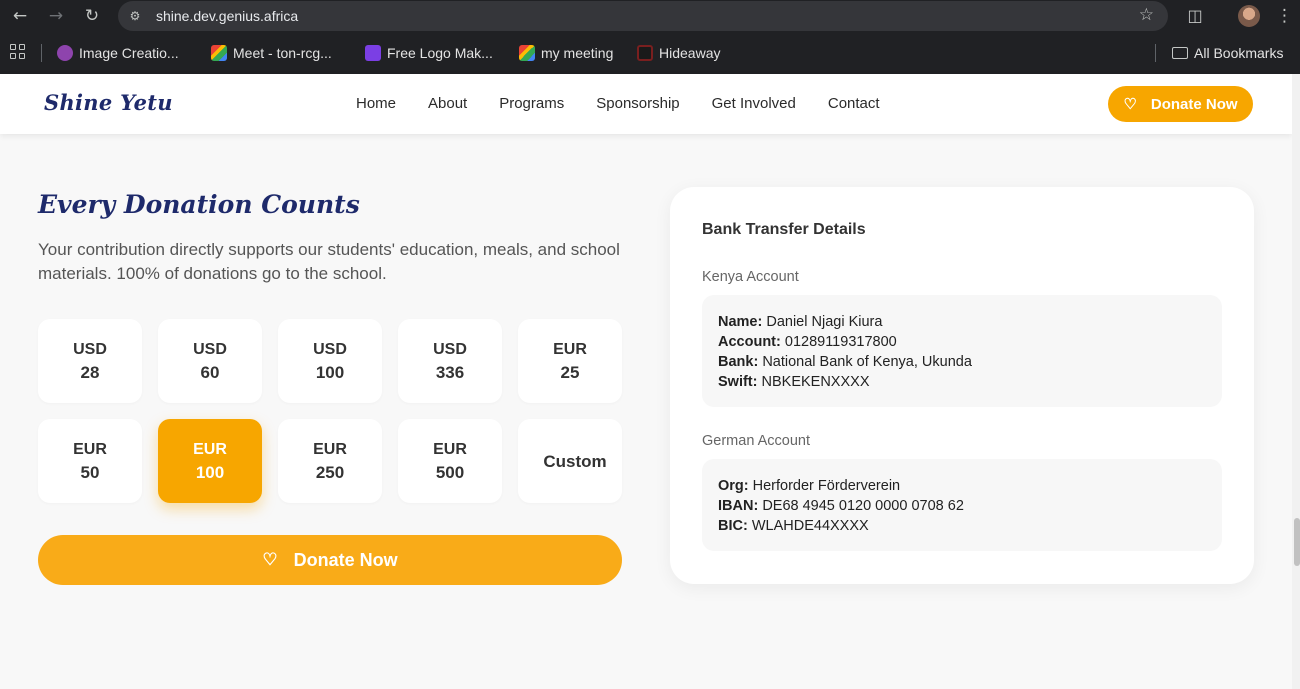 The height and width of the screenshot is (689, 1300). I want to click on address-bar: ⚙ shine.dev.genius.africa ☆, so click(643, 16).